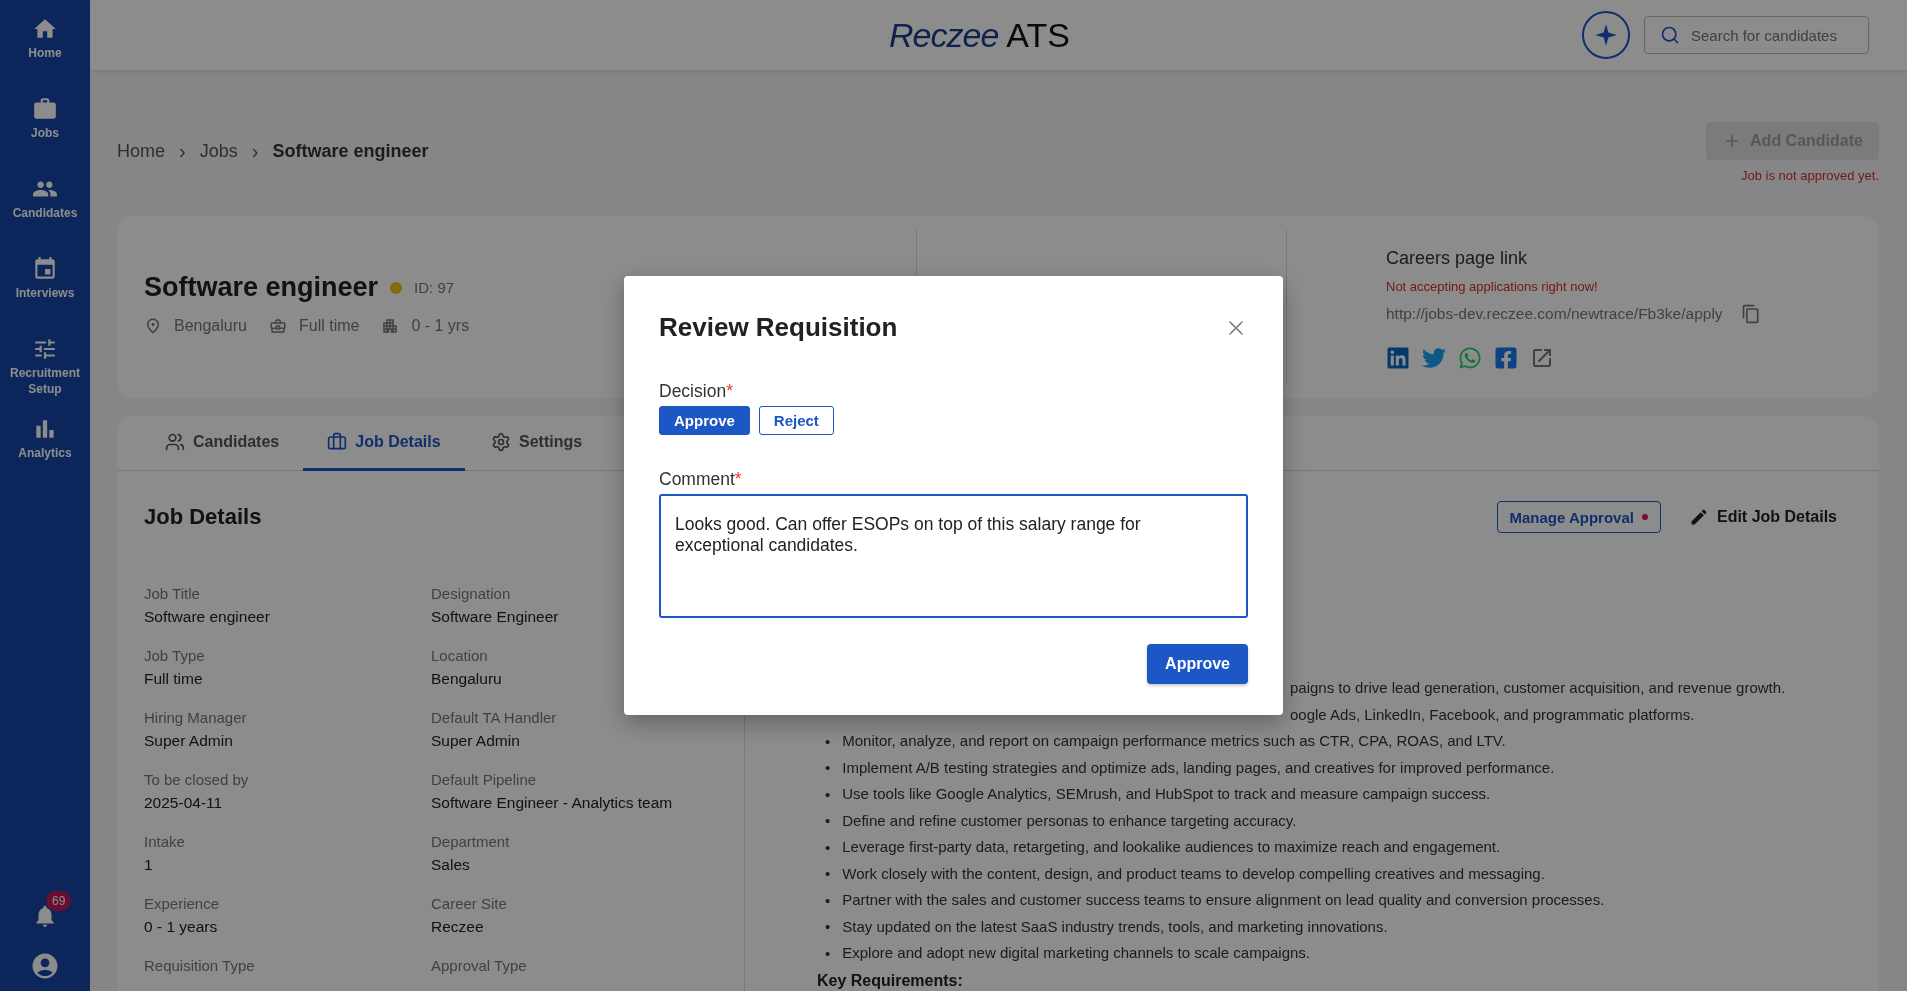 The width and height of the screenshot is (1907, 991). What do you see at coordinates (1538, 688) in the screenshot?
I see `description-item: paigns to drive lead generation, customer acquisition, and revenue growth.` at bounding box center [1538, 688].